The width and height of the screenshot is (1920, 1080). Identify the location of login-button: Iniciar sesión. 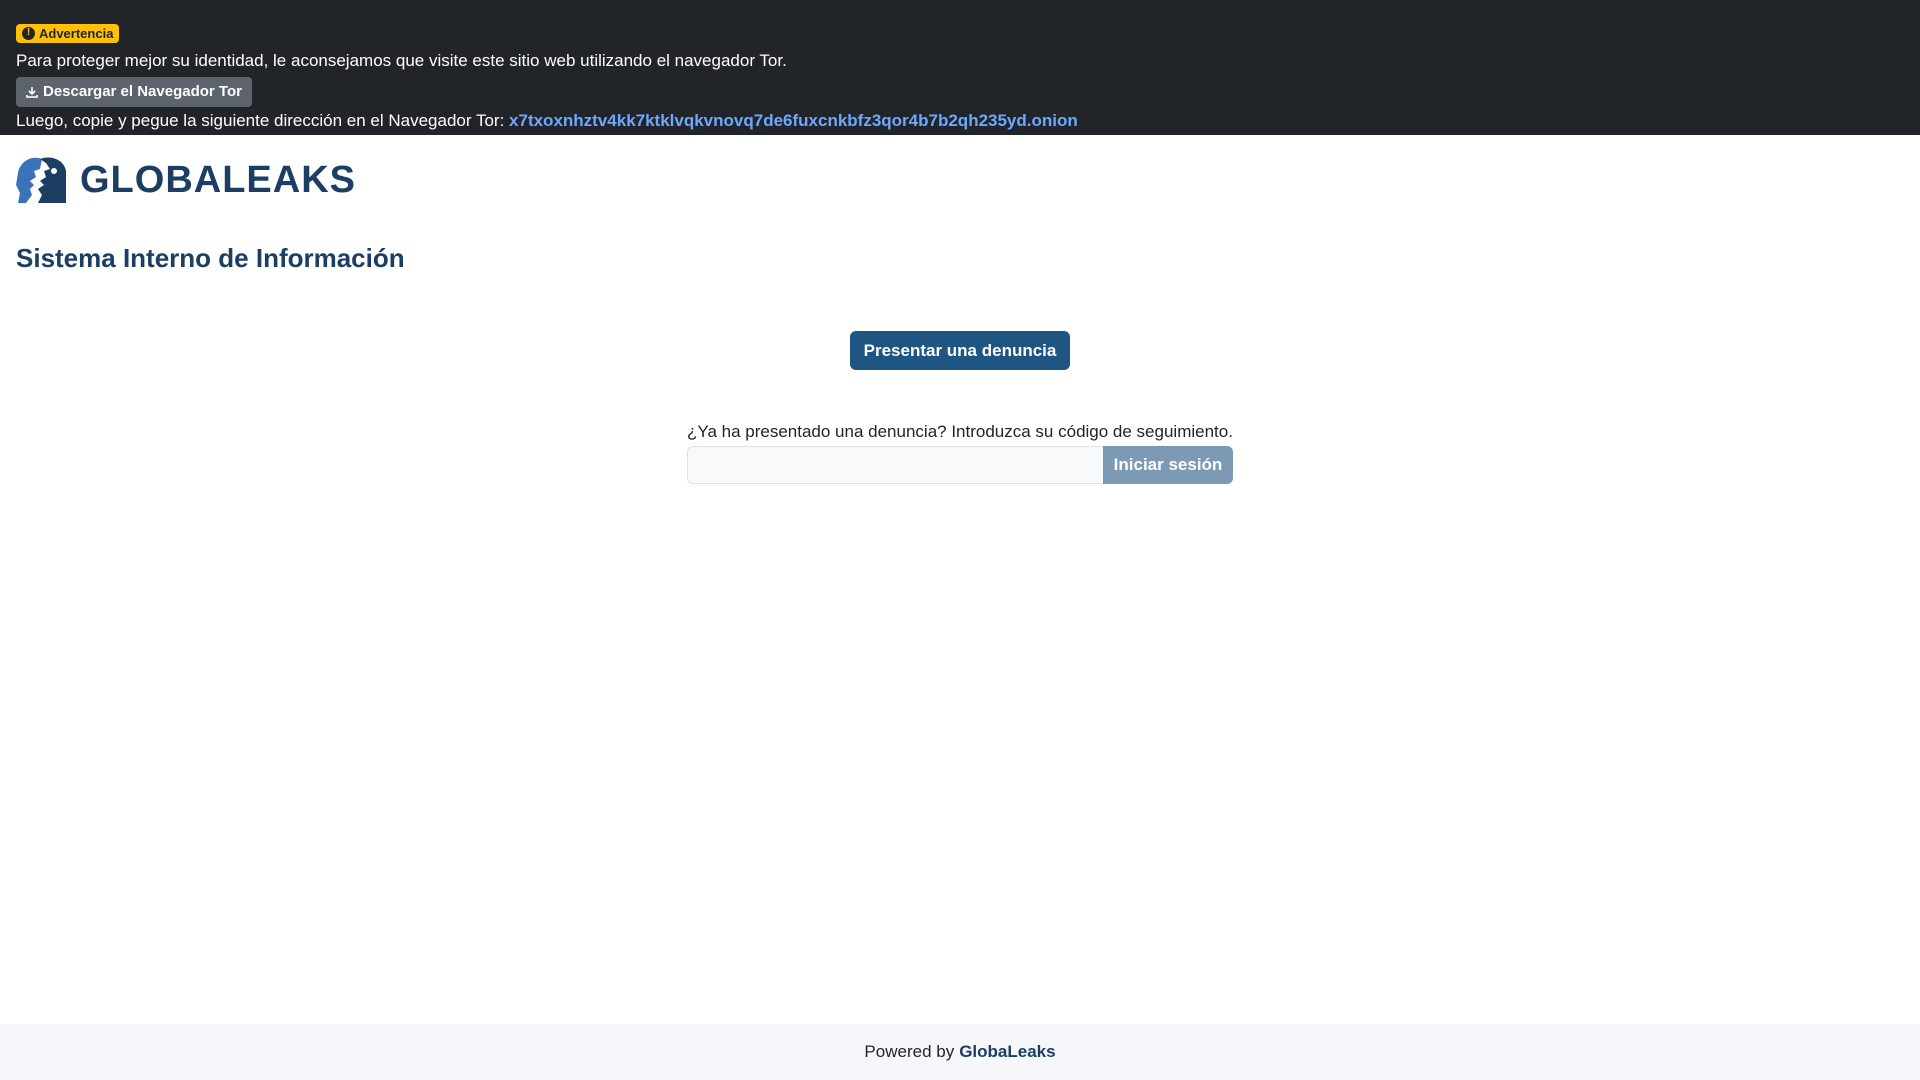
(1168, 465).